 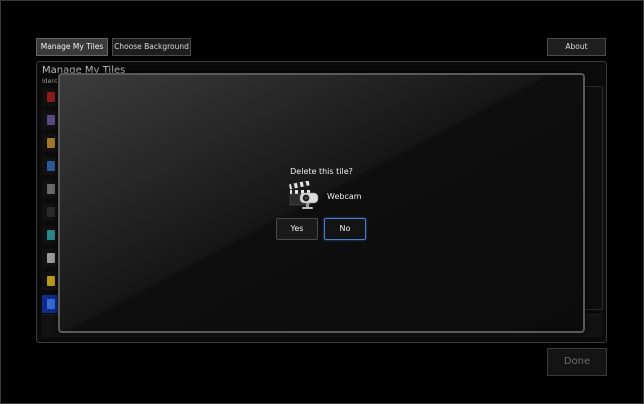 I want to click on panel-subtitle: Ident, so click(x=50, y=81).